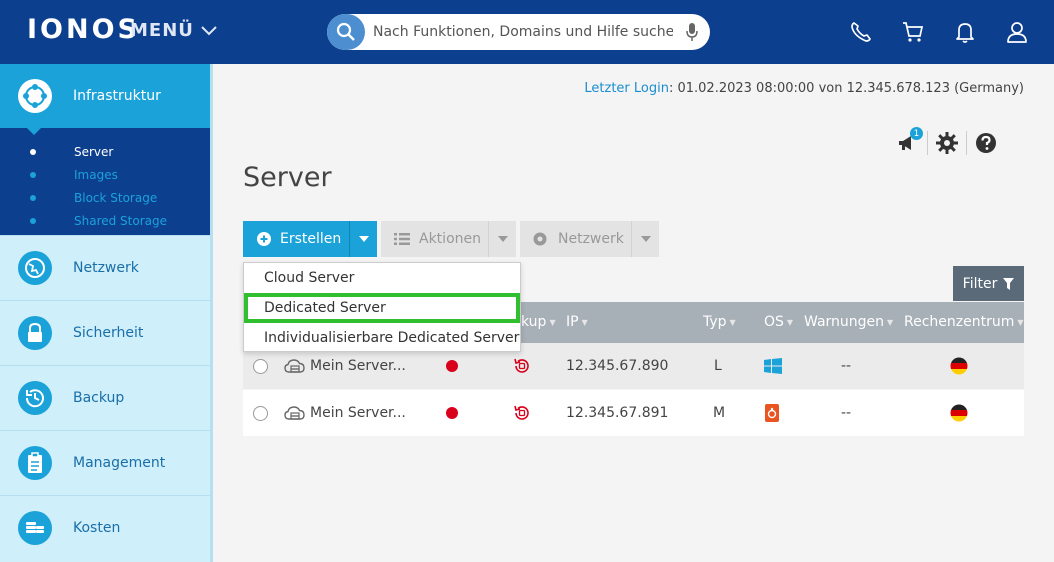 This screenshot has height=562, width=1054. What do you see at coordinates (35, 333) in the screenshot?
I see `lock-icon` at bounding box center [35, 333].